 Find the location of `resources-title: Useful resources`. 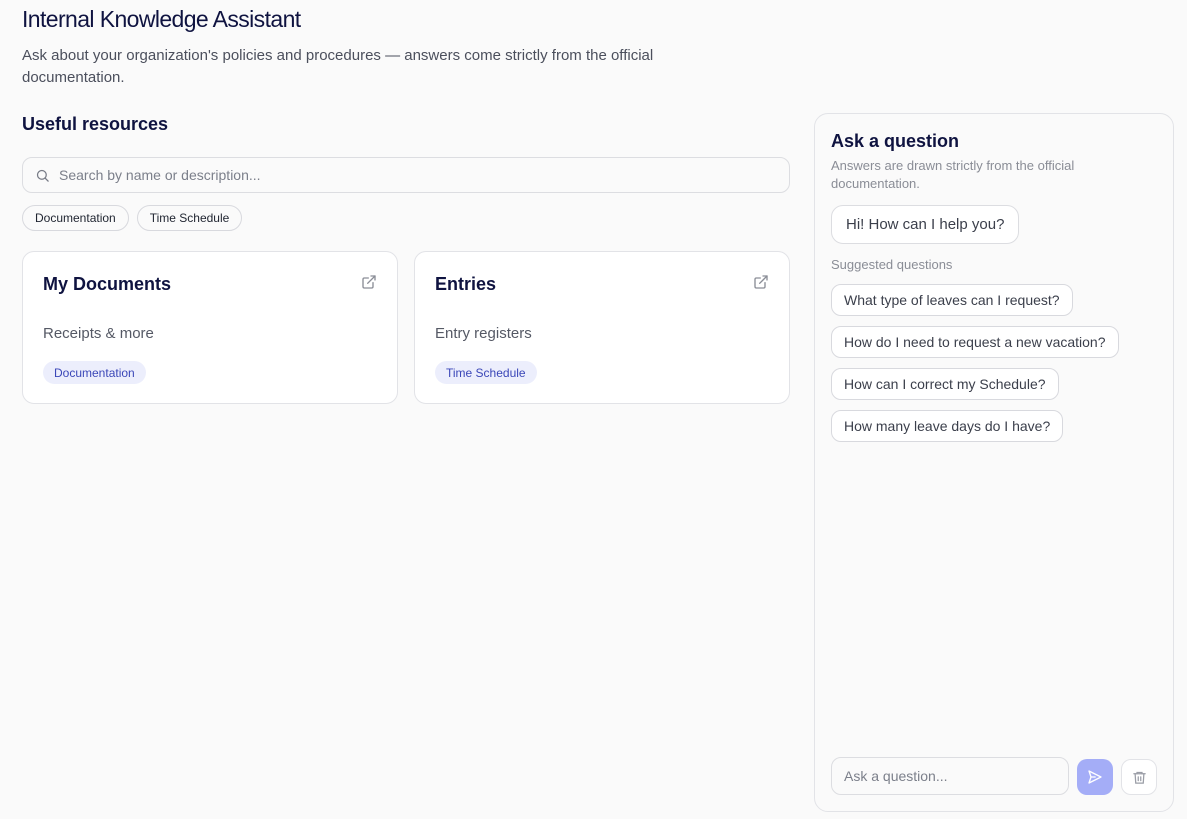

resources-title: Useful resources is located at coordinates (95, 124).